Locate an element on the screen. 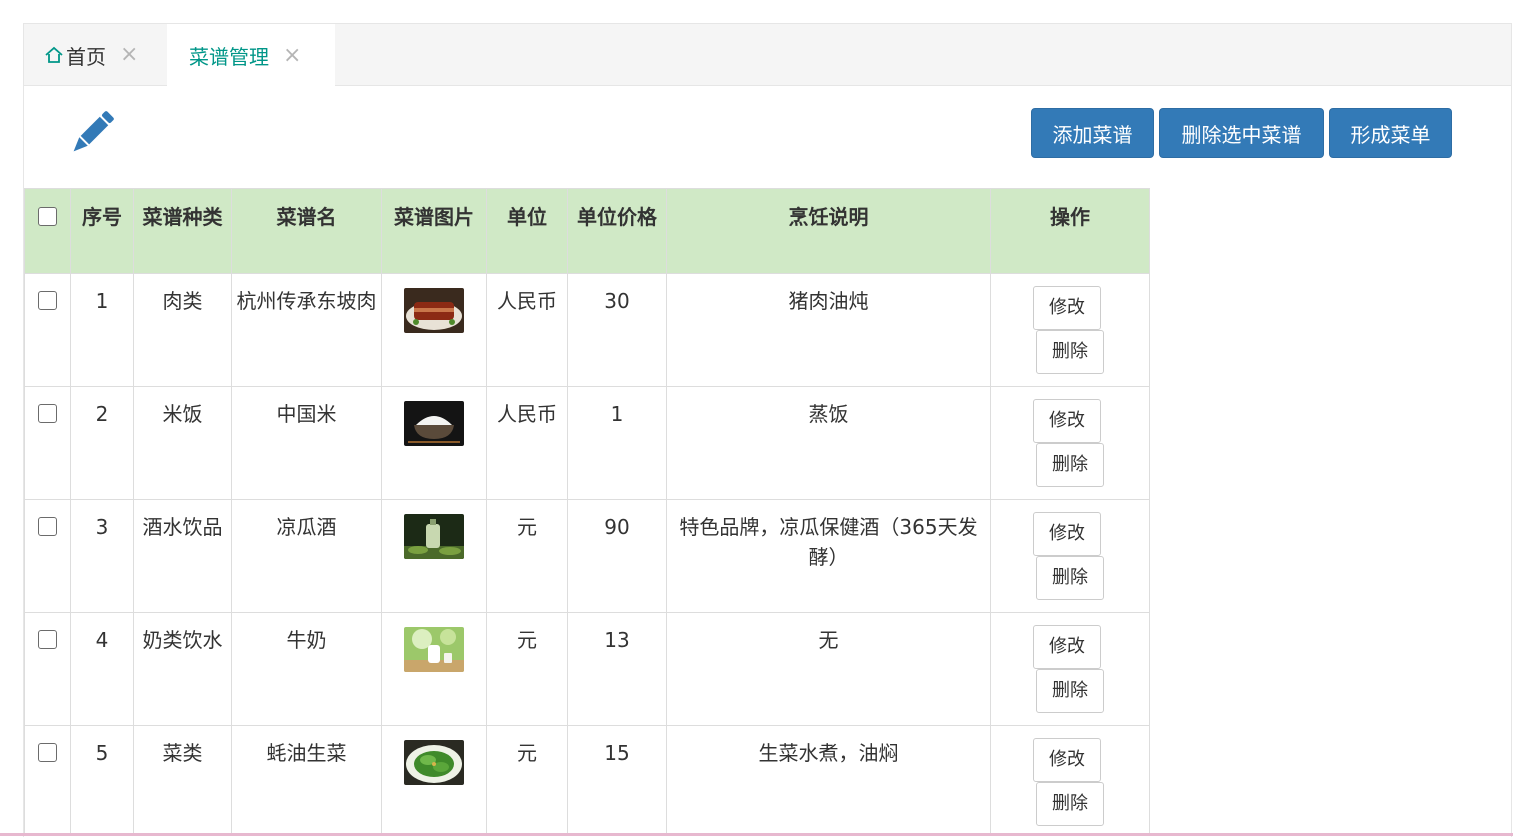 The image size is (1513, 837). header-category: 菜谱种类 is located at coordinates (182, 231).